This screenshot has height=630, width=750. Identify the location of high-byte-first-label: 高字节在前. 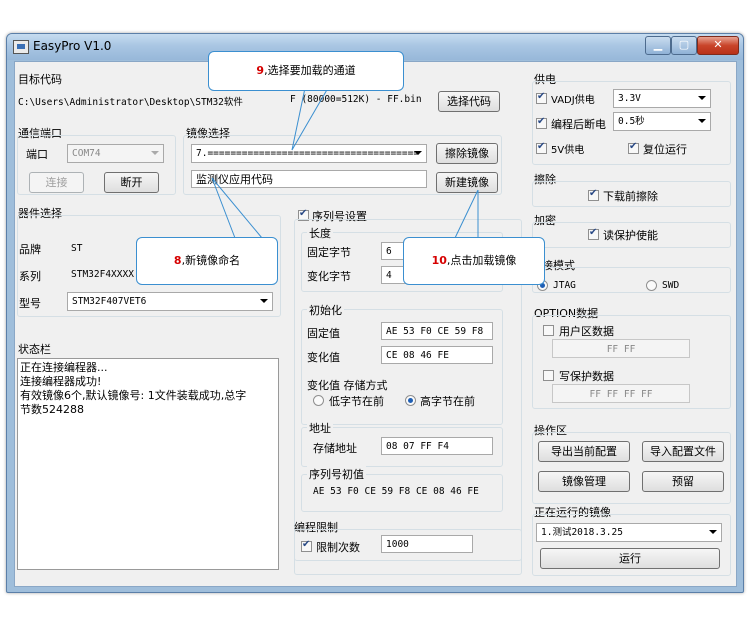
(447, 401).